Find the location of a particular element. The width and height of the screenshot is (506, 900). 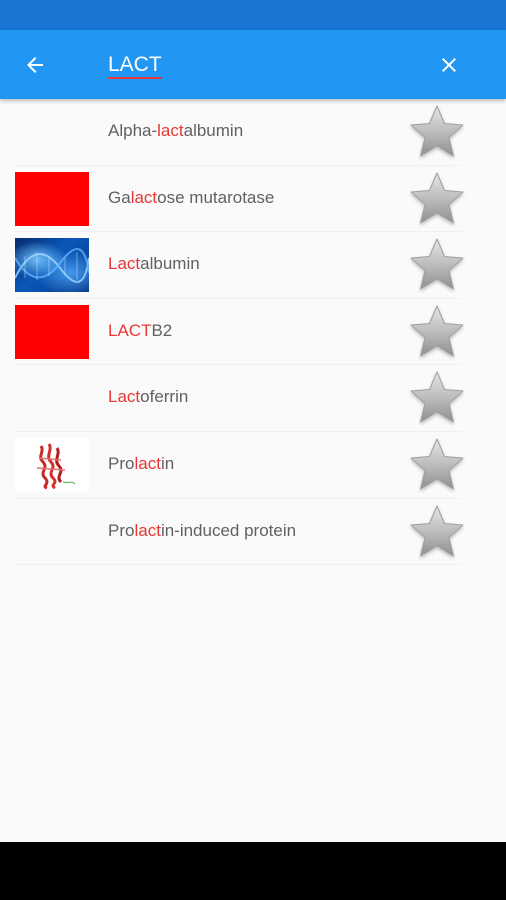

list-item: Galactose mutarotase is located at coordinates (253, 199).